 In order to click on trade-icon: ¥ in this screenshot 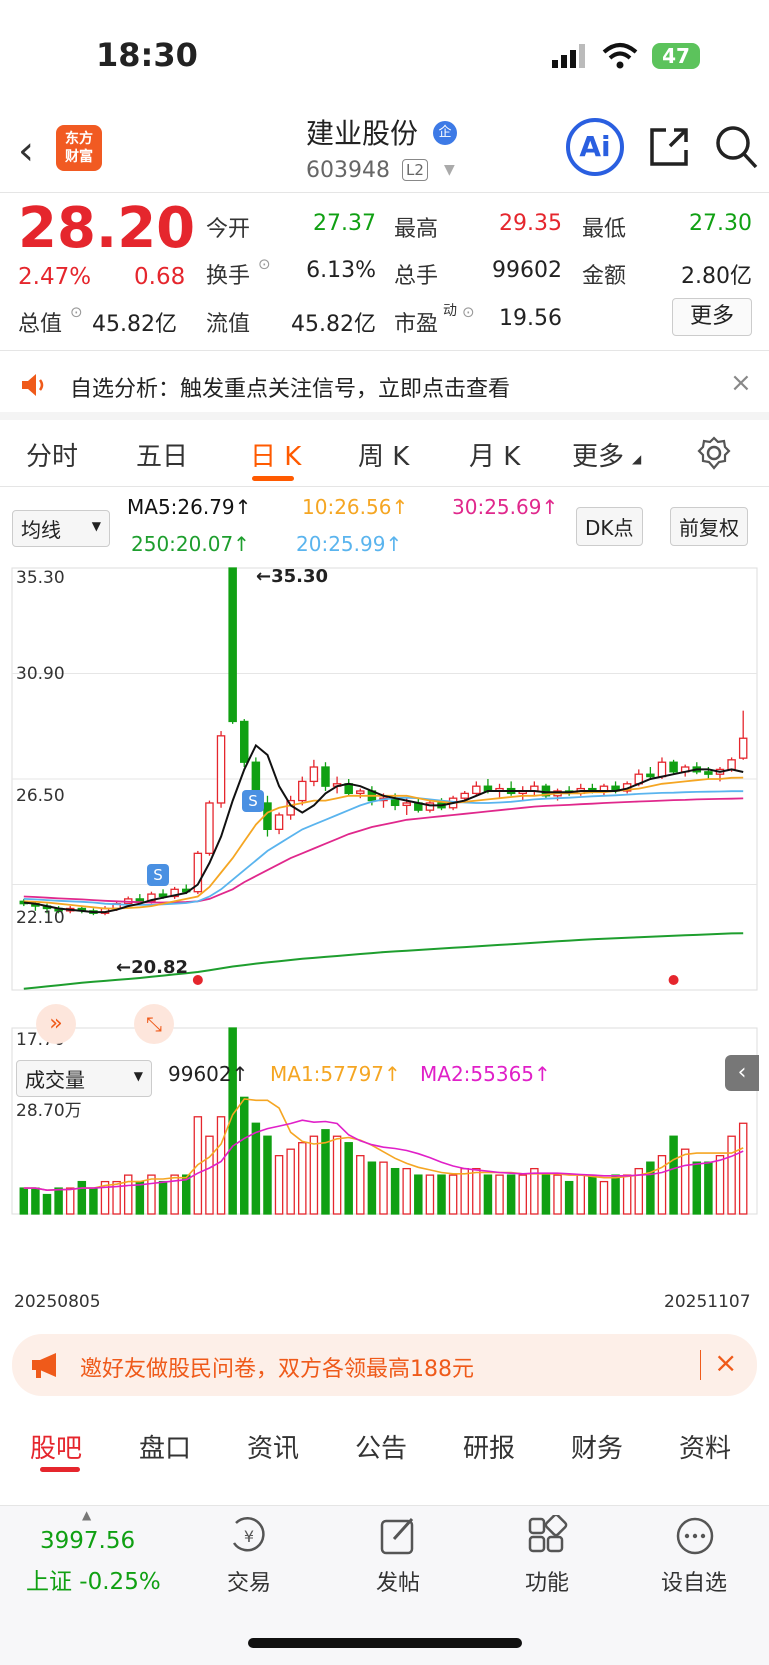, I will do `click(249, 1536)`.